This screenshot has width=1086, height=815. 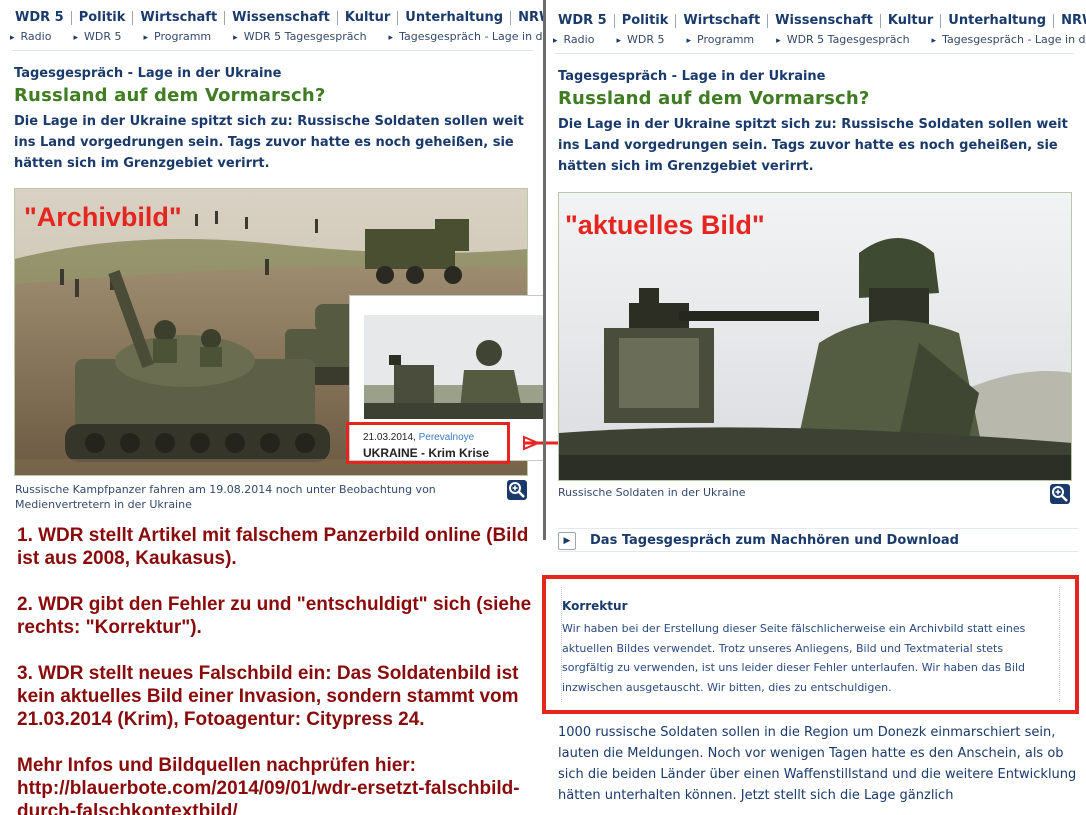 What do you see at coordinates (567, 541) in the screenshot?
I see `play-icon: ▶` at bounding box center [567, 541].